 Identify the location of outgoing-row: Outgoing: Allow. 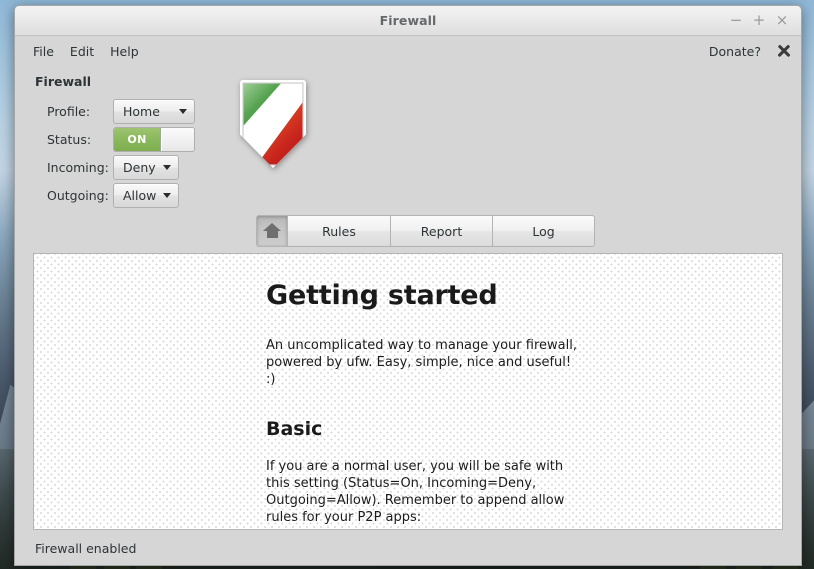
(132, 195).